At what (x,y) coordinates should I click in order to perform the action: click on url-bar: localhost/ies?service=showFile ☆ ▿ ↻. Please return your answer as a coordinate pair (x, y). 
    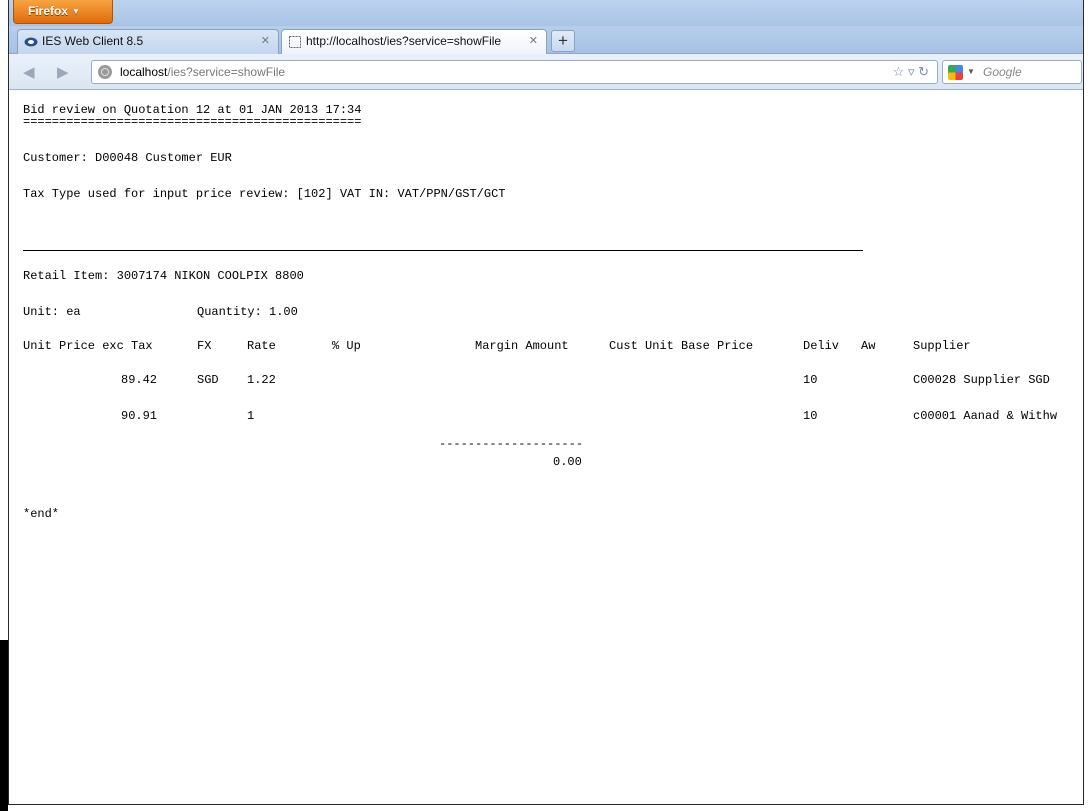
    Looking at the image, I should click on (514, 72).